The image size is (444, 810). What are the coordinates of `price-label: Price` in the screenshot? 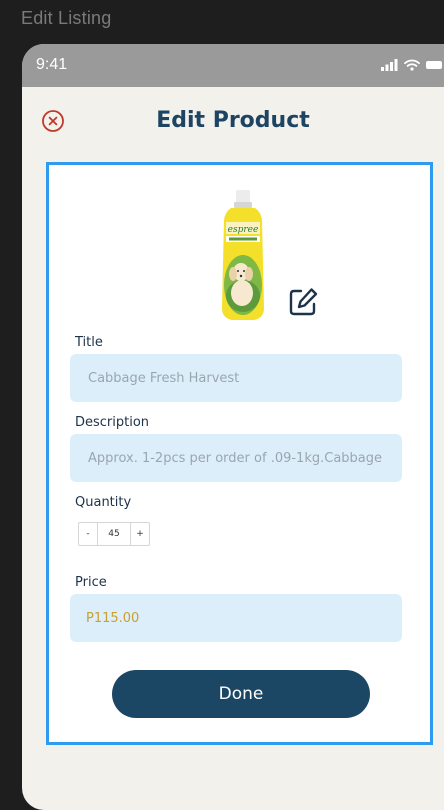 It's located at (91, 582).